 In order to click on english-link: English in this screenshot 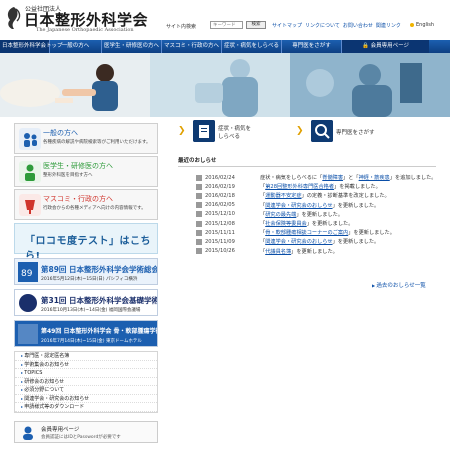, I will do `click(422, 25)`.